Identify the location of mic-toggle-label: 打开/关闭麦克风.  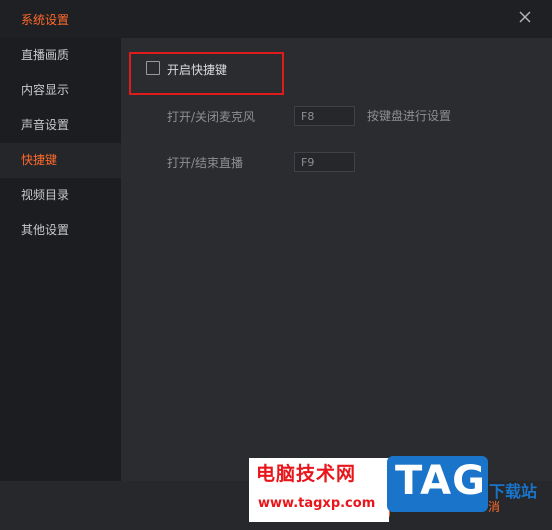
(211, 117).